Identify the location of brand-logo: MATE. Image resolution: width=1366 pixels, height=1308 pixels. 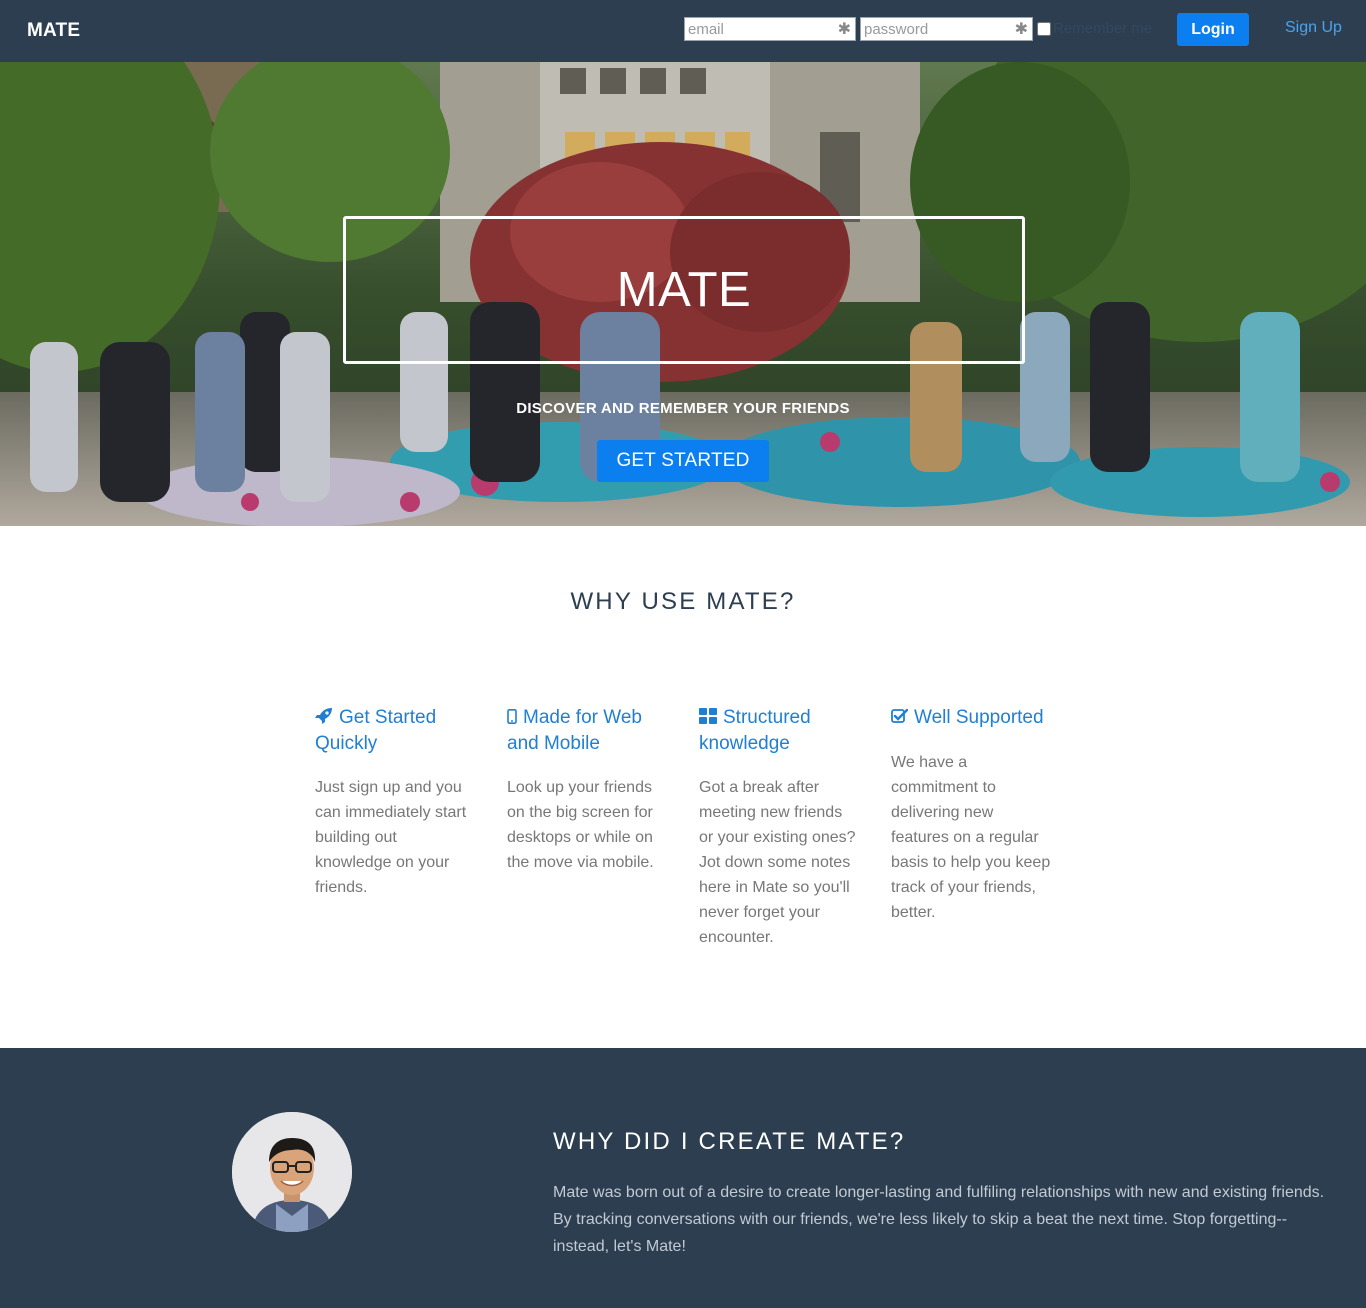
(53, 31).